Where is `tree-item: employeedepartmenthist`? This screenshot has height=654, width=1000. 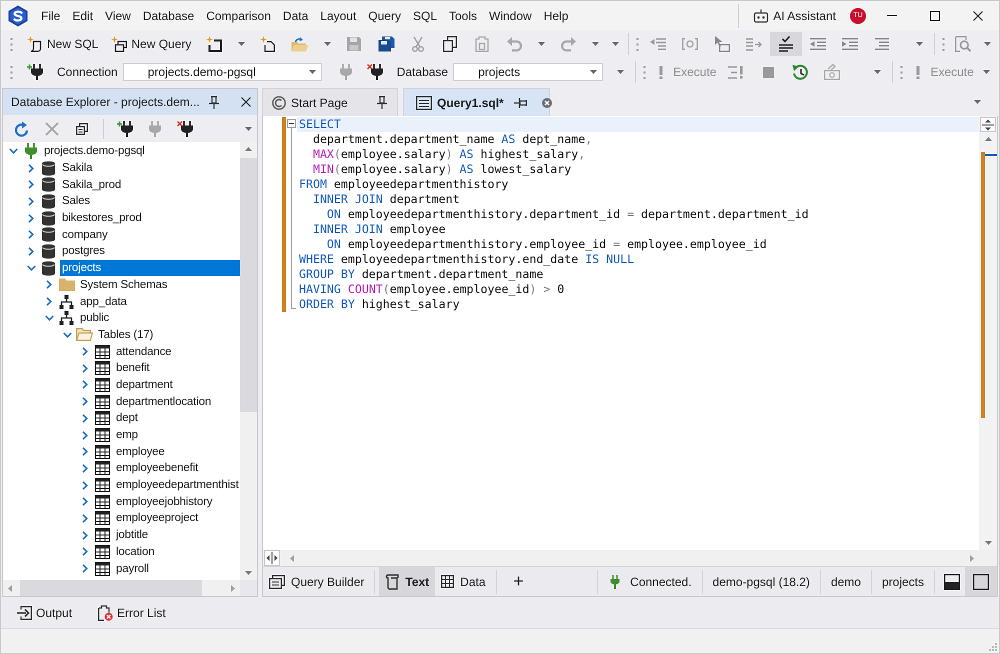 tree-item: employeedepartmenthist is located at coordinates (177, 485).